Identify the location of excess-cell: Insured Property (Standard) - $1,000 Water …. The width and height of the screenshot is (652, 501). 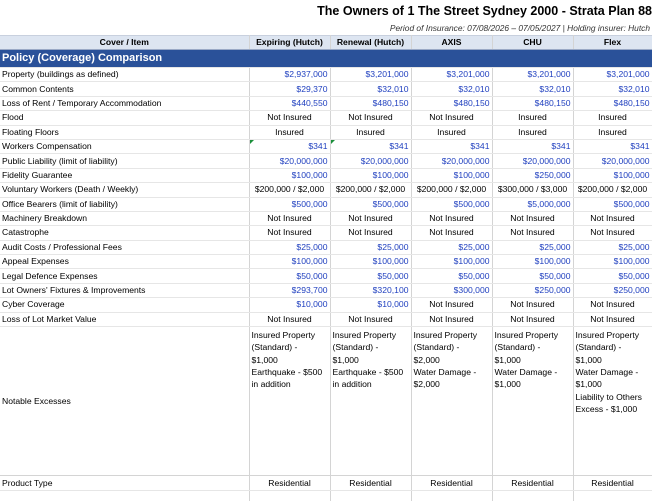
(612, 401).